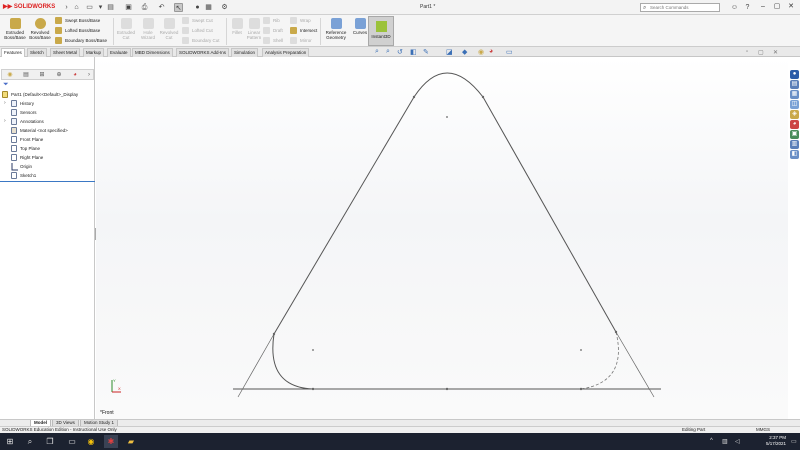 This screenshot has width=800, height=450. Describe the element at coordinates (794, 154) in the screenshot. I see `pane-pin-icon: ◧` at that location.